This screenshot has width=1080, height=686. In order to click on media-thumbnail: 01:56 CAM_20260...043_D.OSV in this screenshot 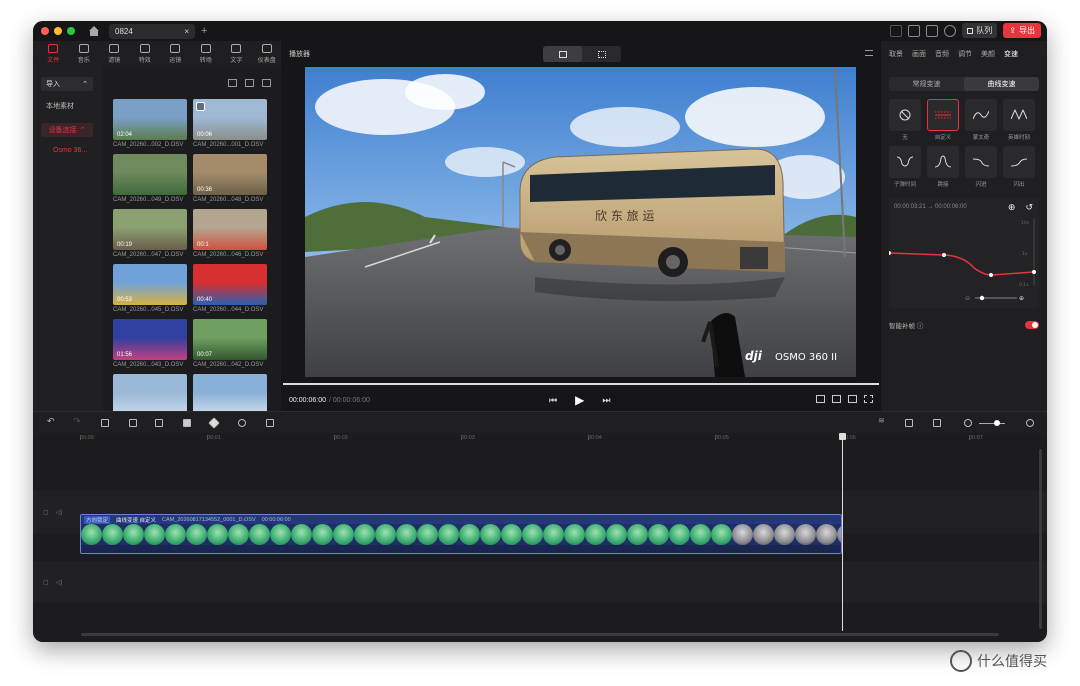, I will do `click(150, 343)`.